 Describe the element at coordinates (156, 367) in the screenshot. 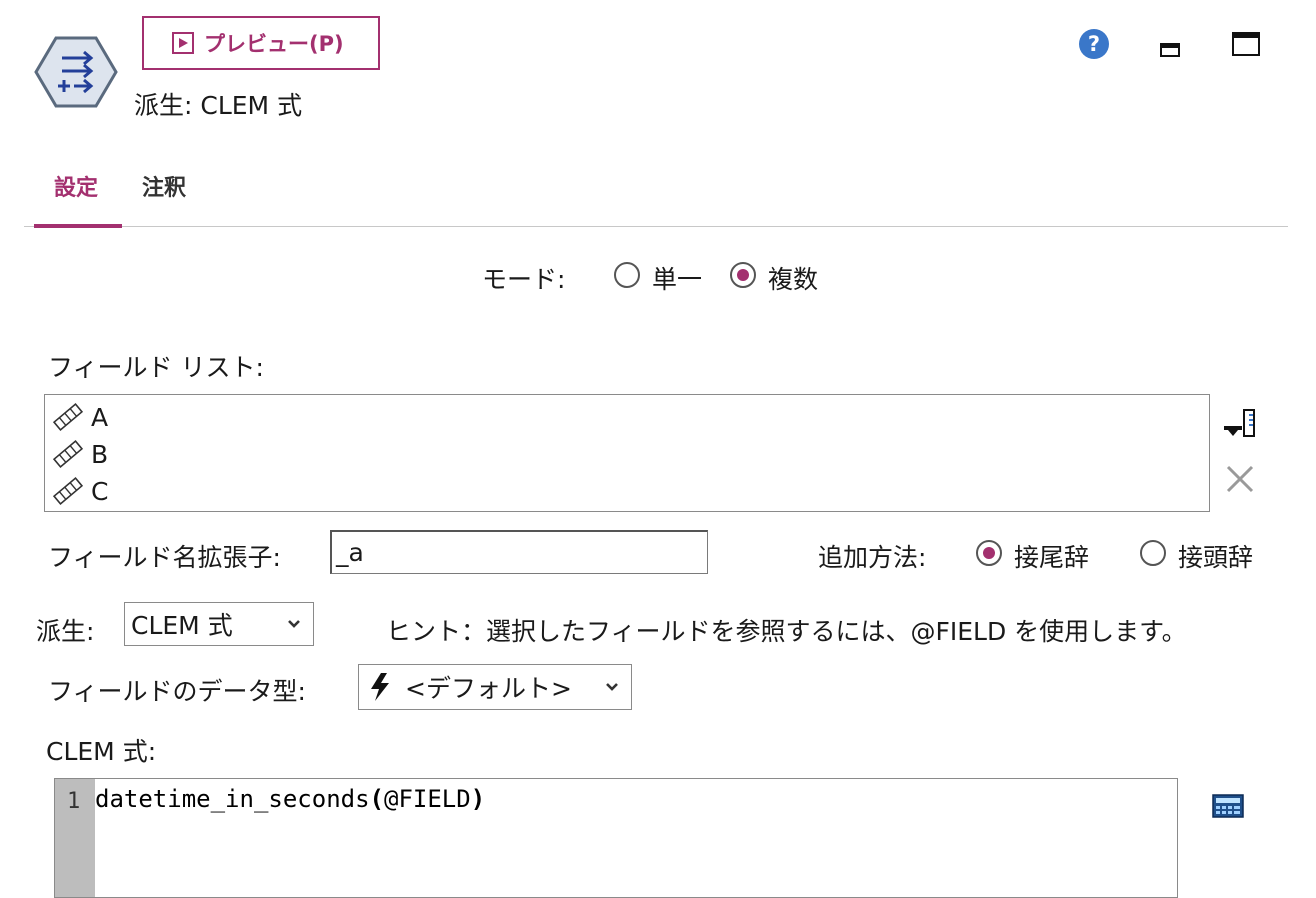

I see `field-list-label: フィールド リスト:` at that location.